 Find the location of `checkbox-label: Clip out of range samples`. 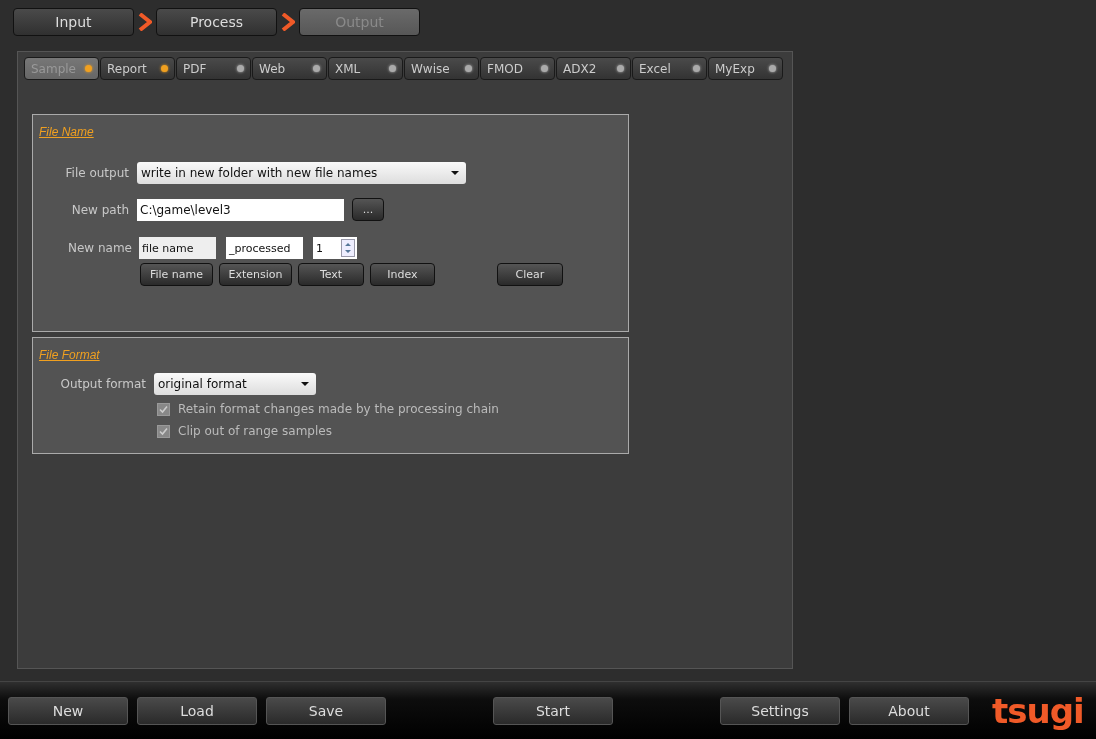

checkbox-label: Clip out of range samples is located at coordinates (255, 431).